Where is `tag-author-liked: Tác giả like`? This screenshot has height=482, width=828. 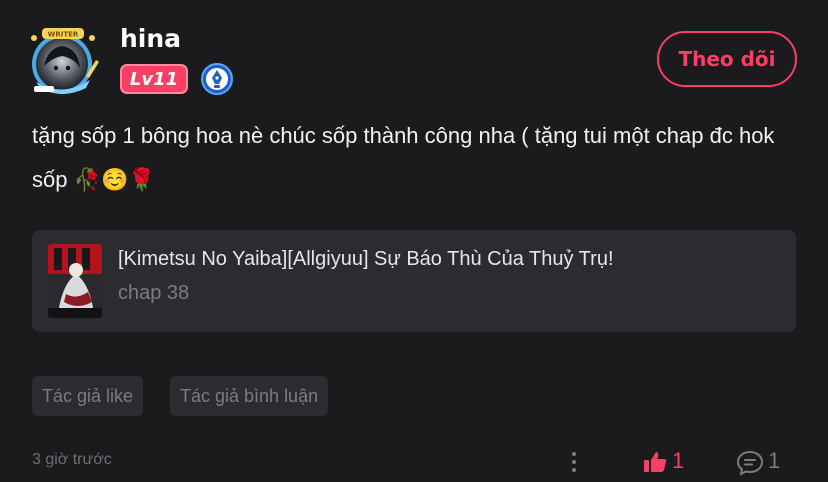
tag-author-liked: Tác giả like is located at coordinates (88, 396).